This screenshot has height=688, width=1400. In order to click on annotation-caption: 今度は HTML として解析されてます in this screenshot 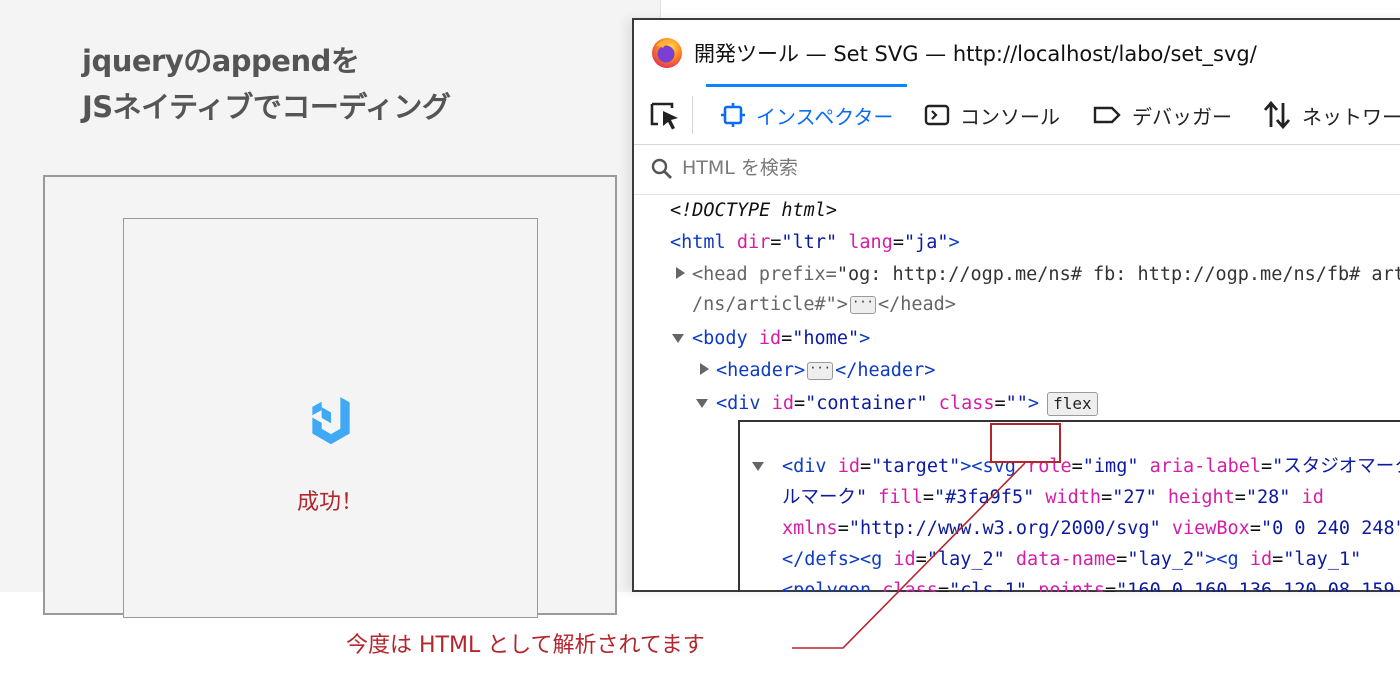, I will do `click(525, 645)`.